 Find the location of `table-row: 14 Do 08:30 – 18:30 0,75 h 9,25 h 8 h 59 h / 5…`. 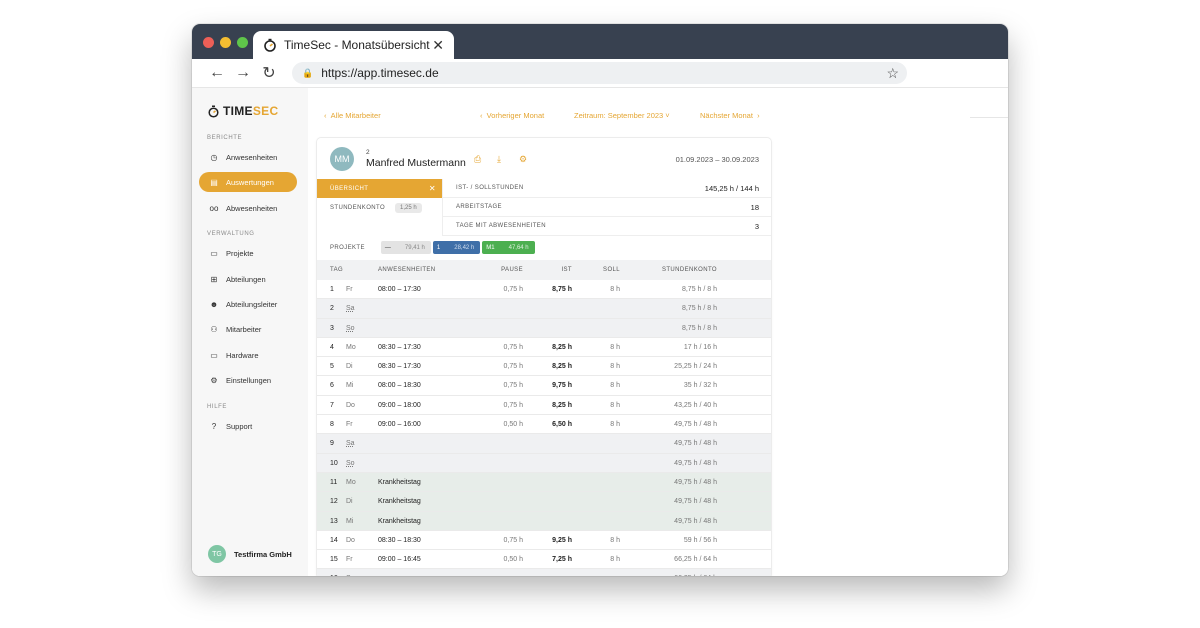

table-row: 14 Do 08:30 – 18:30 0,75 h 9,25 h 8 h 59 h / 5… is located at coordinates (544, 541).